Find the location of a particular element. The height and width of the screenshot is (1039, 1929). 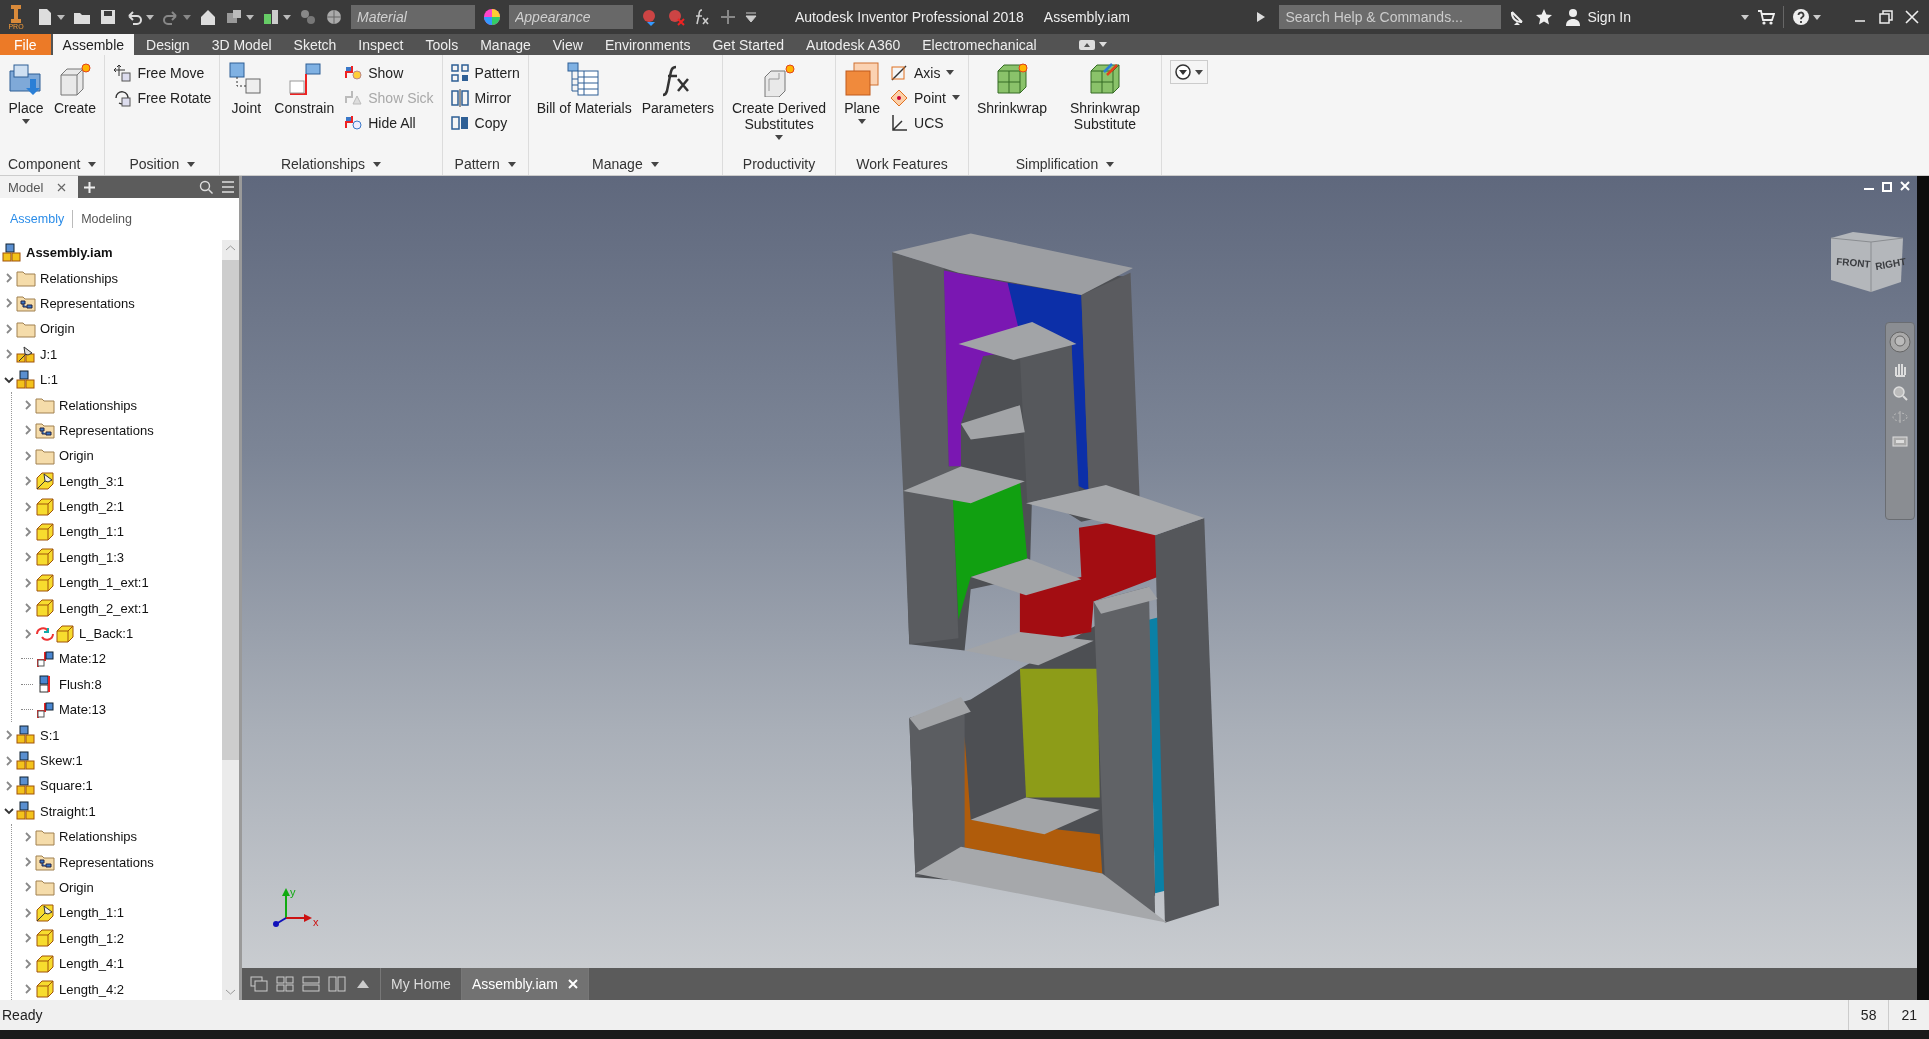

panel-title: Productivity is located at coordinates (779, 164).